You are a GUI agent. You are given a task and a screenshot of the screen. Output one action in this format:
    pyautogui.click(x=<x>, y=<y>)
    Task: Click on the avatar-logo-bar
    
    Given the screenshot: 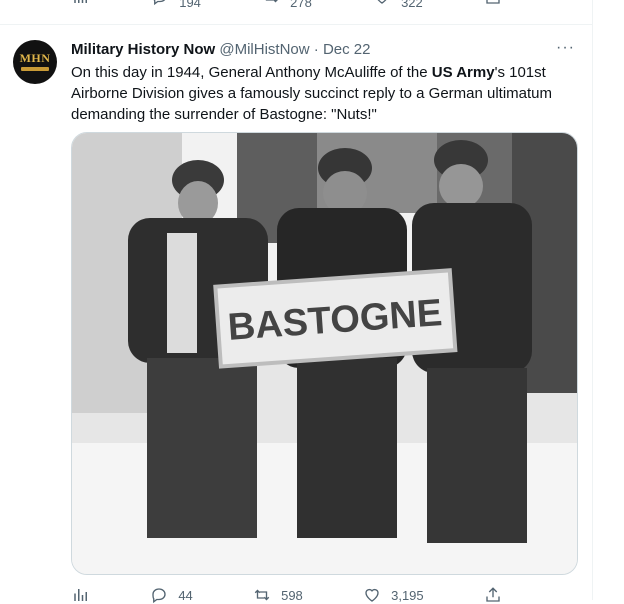 What is the action you would take?
    pyautogui.click(x=35, y=69)
    